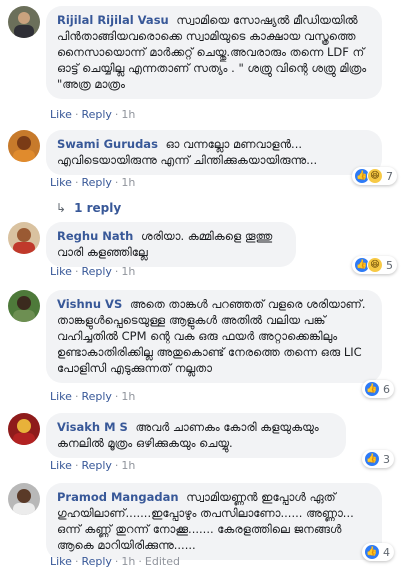 This screenshot has height=573, width=401. I want to click on reaction-summary: 👍 3, so click(378, 459).